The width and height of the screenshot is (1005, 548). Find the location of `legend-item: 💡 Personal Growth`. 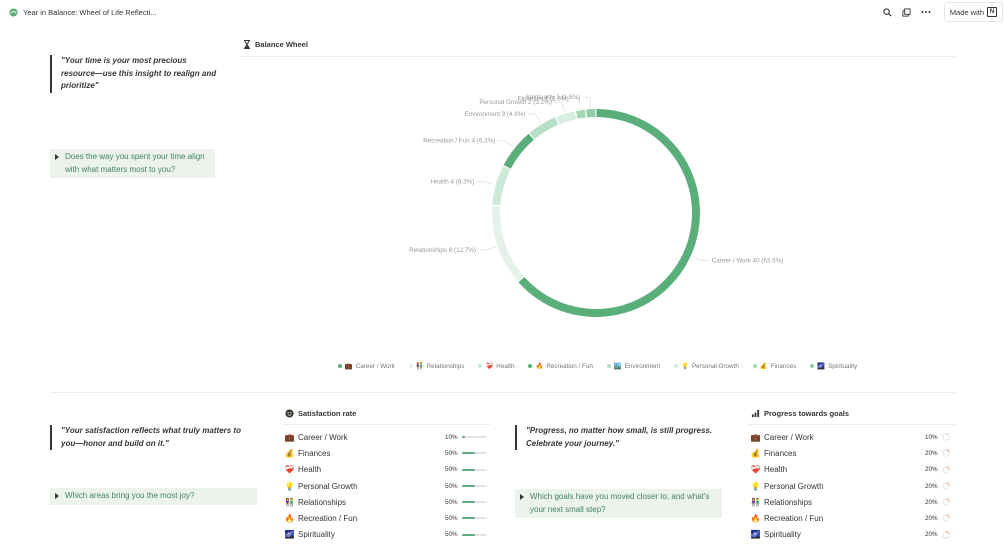

legend-item: 💡 Personal Growth is located at coordinates (706, 366).